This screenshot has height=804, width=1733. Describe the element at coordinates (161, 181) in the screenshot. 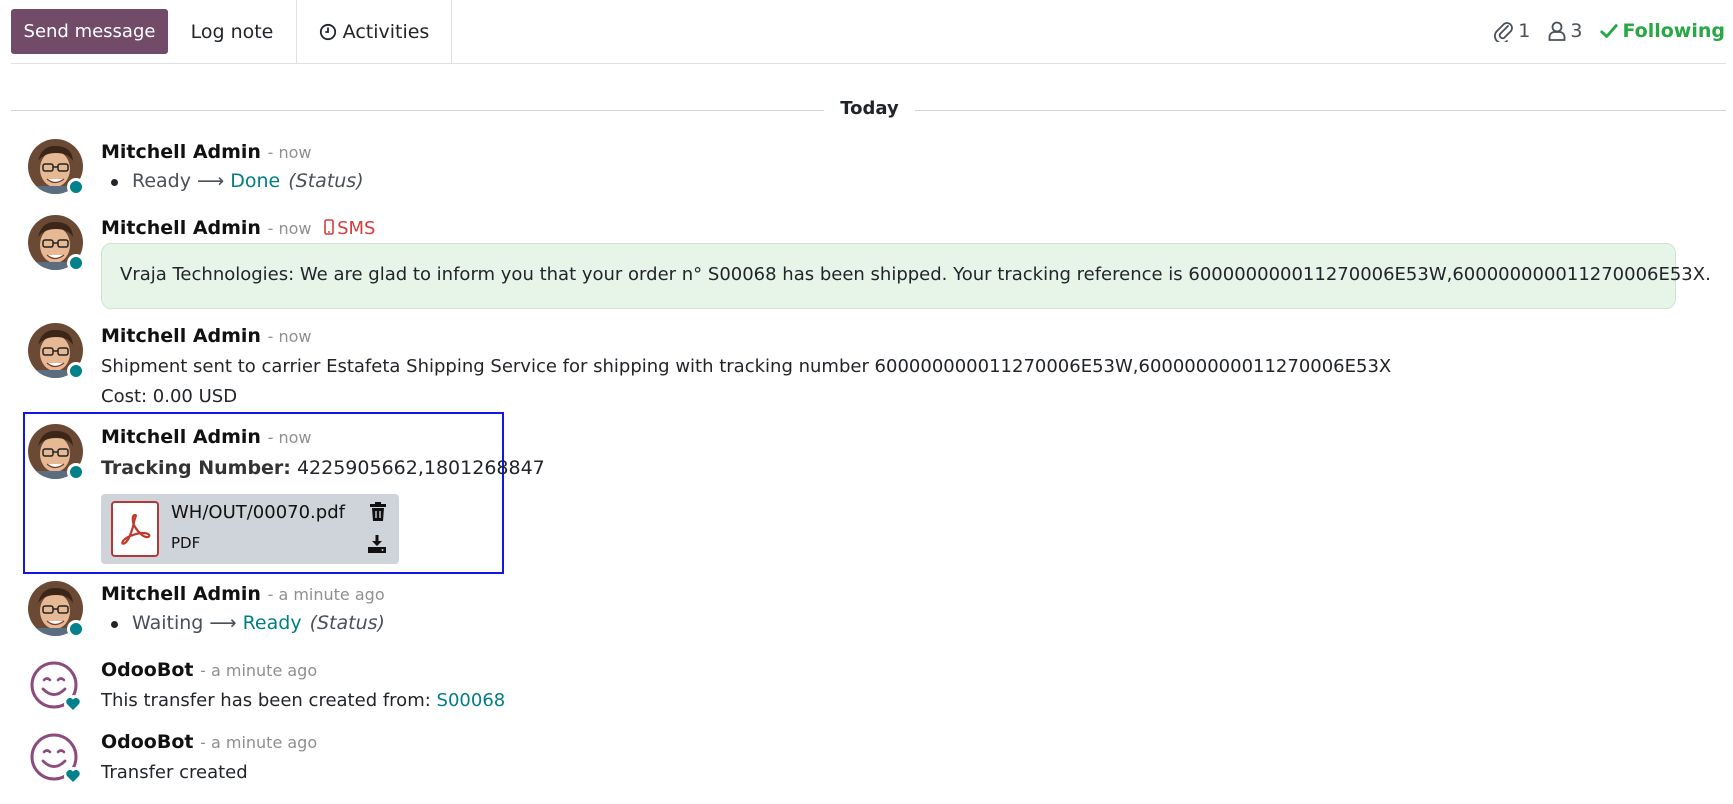

I see `tracking-old-value: Ready` at that location.